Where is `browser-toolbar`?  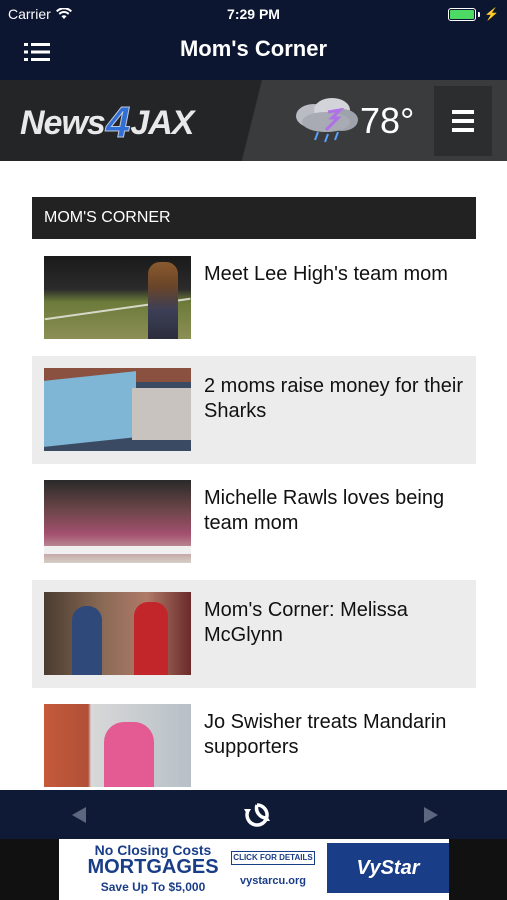 browser-toolbar is located at coordinates (253, 814).